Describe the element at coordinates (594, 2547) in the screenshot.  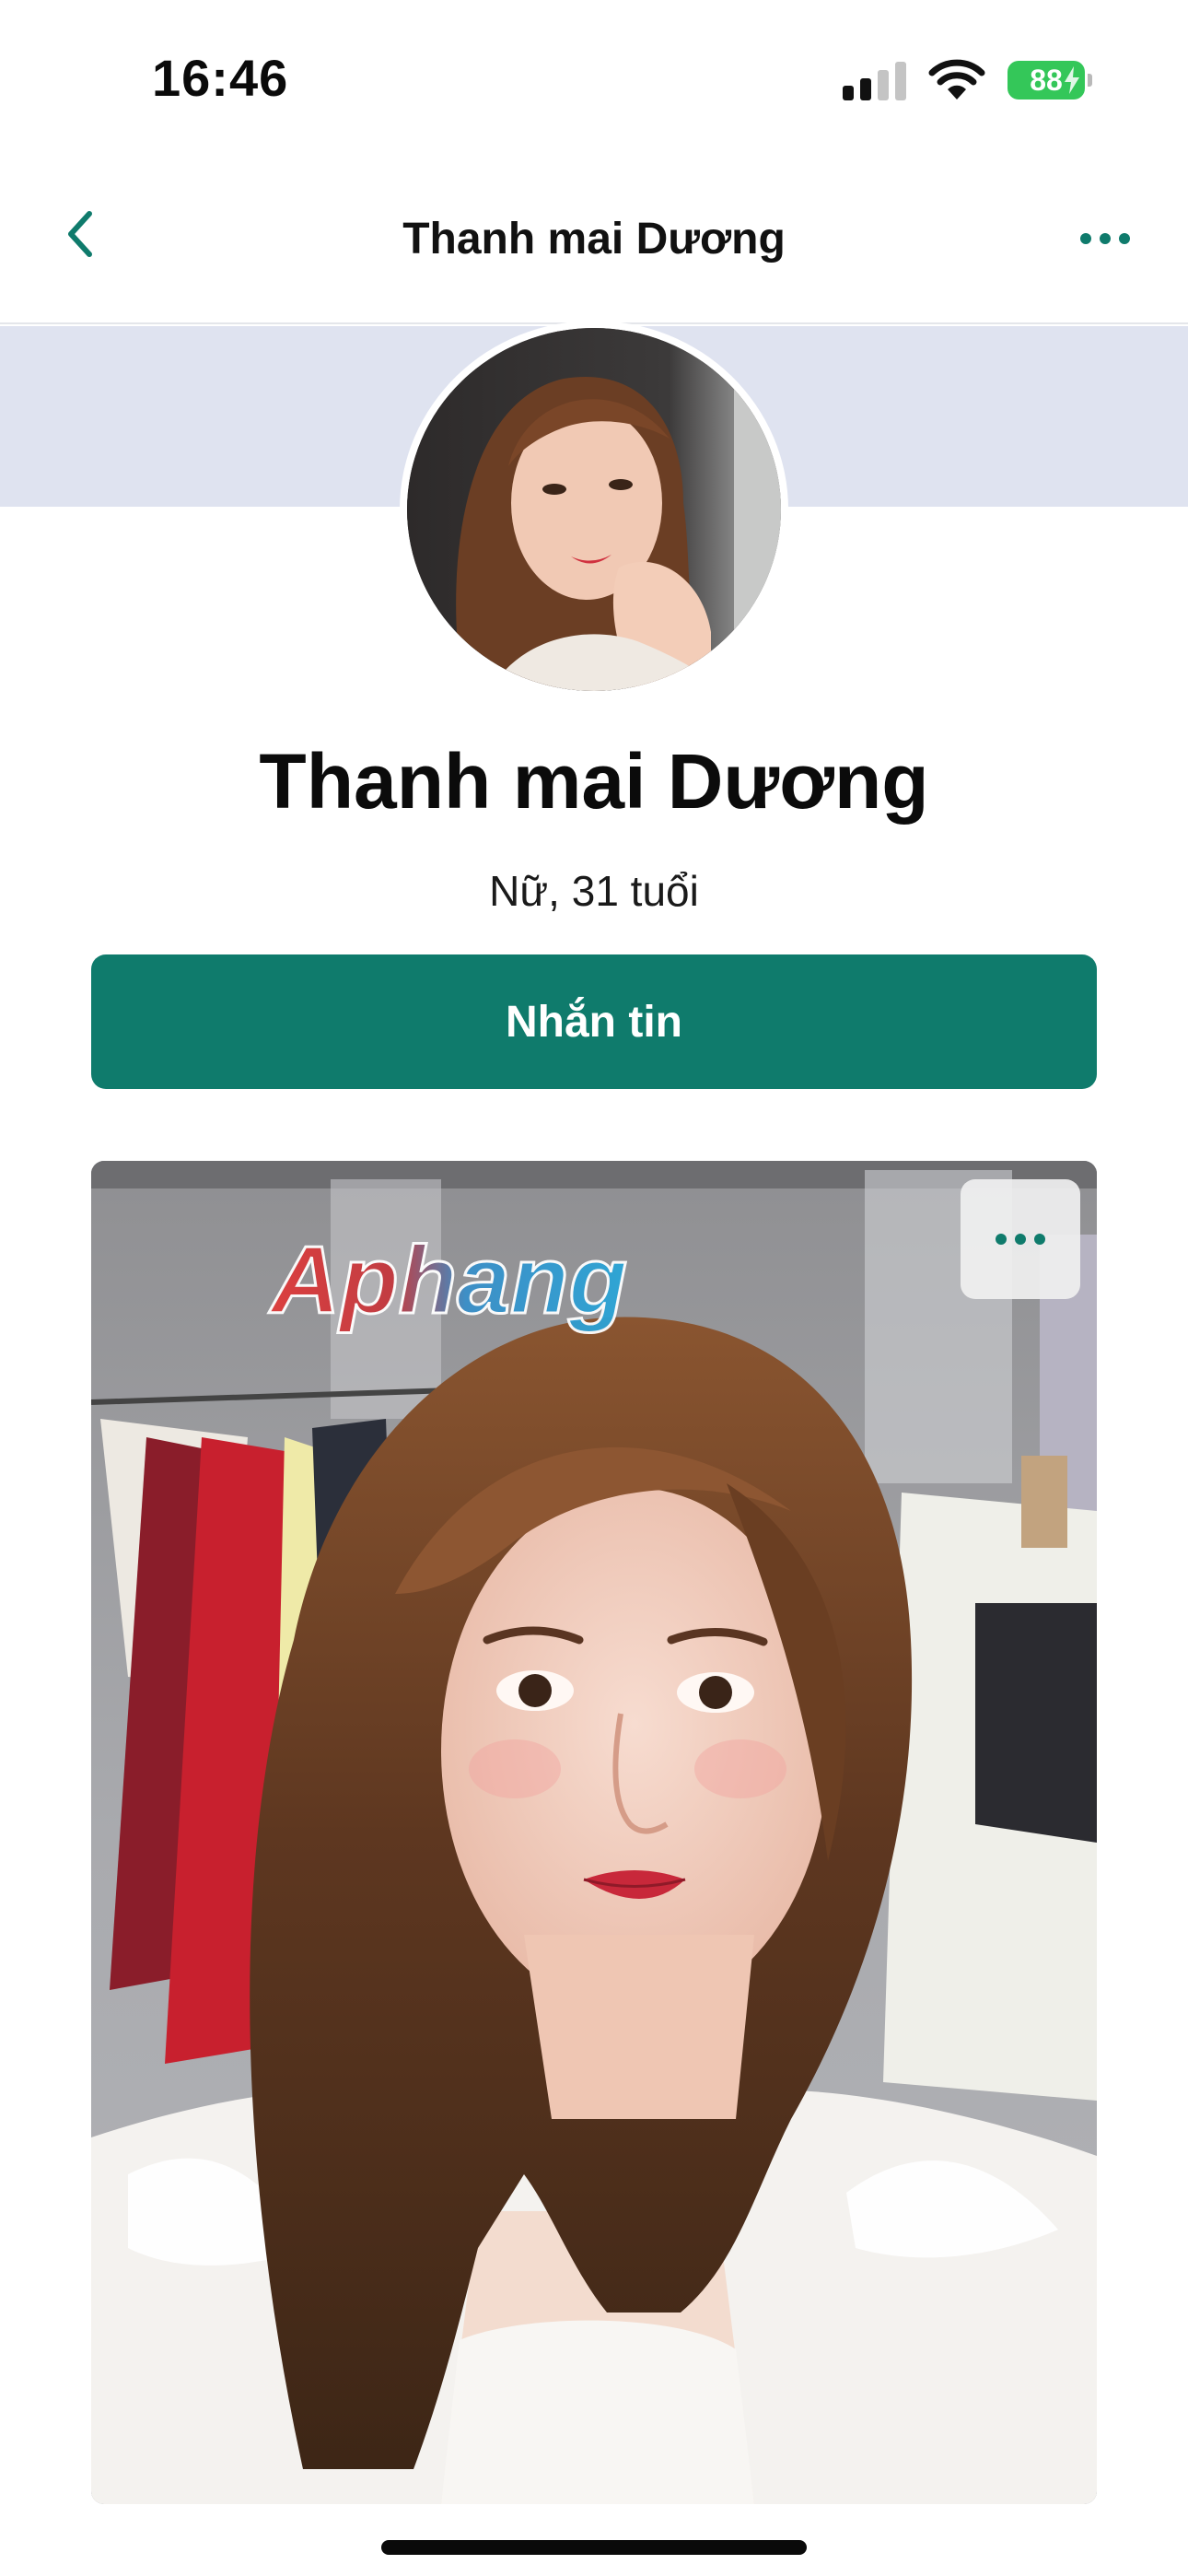
I see `home-indicator` at that location.